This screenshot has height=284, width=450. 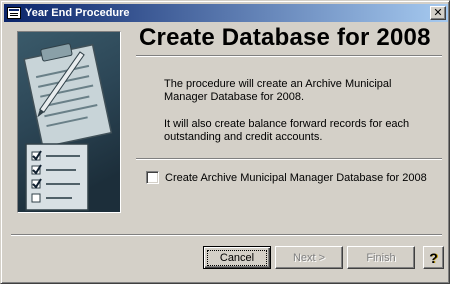 I want to click on form-window-icon, so click(x=14, y=13).